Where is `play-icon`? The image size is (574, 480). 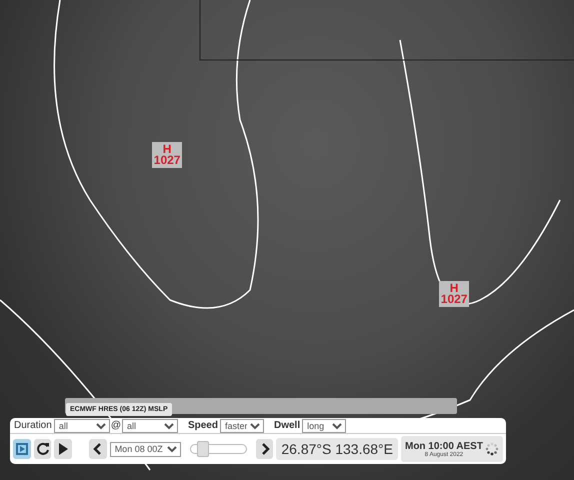
play-icon is located at coordinates (63, 449).